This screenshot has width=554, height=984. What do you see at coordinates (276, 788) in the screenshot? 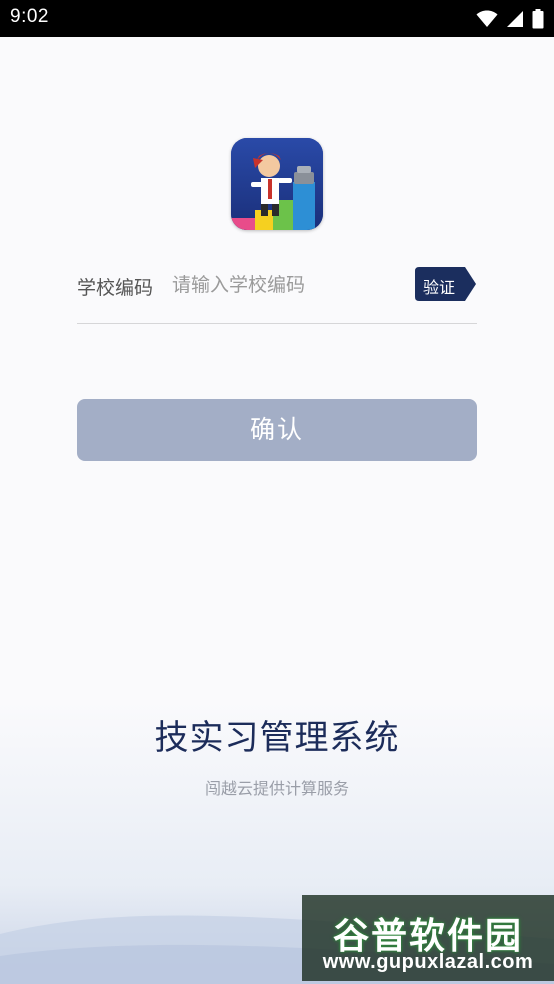
I see `provider-text: 闯越云提供计算服务` at bounding box center [276, 788].